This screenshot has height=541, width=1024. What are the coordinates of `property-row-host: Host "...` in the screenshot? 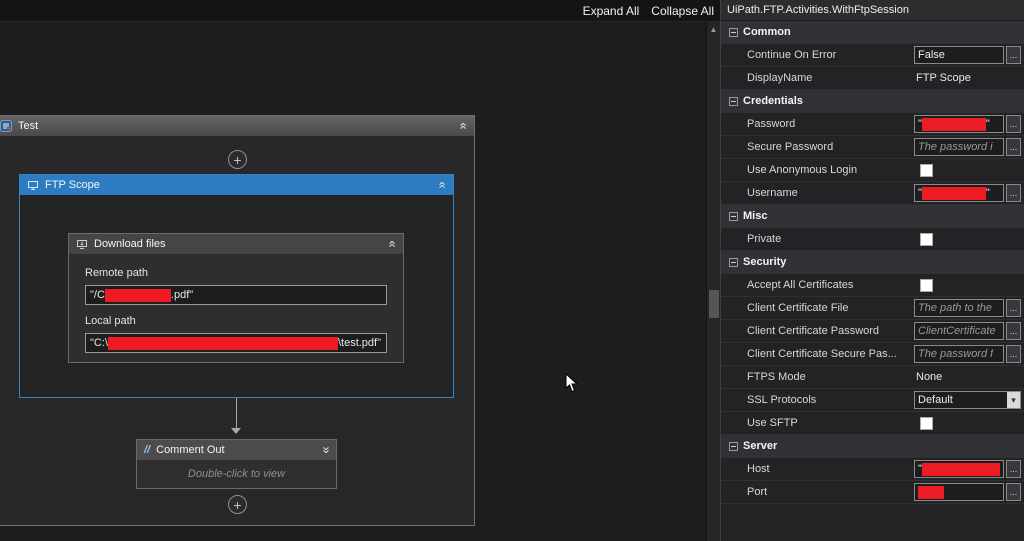 It's located at (872, 469).